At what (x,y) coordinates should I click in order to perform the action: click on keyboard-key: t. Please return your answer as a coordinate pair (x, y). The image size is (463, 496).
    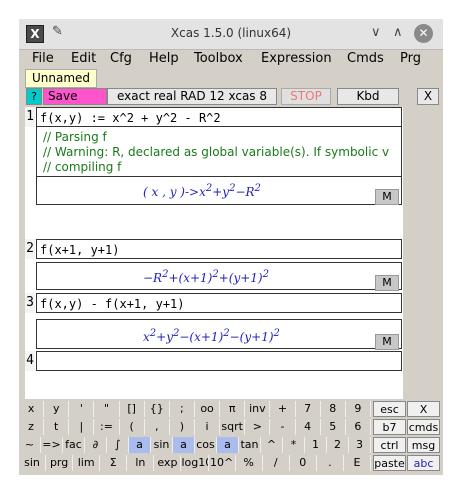
    Looking at the image, I should click on (57, 427).